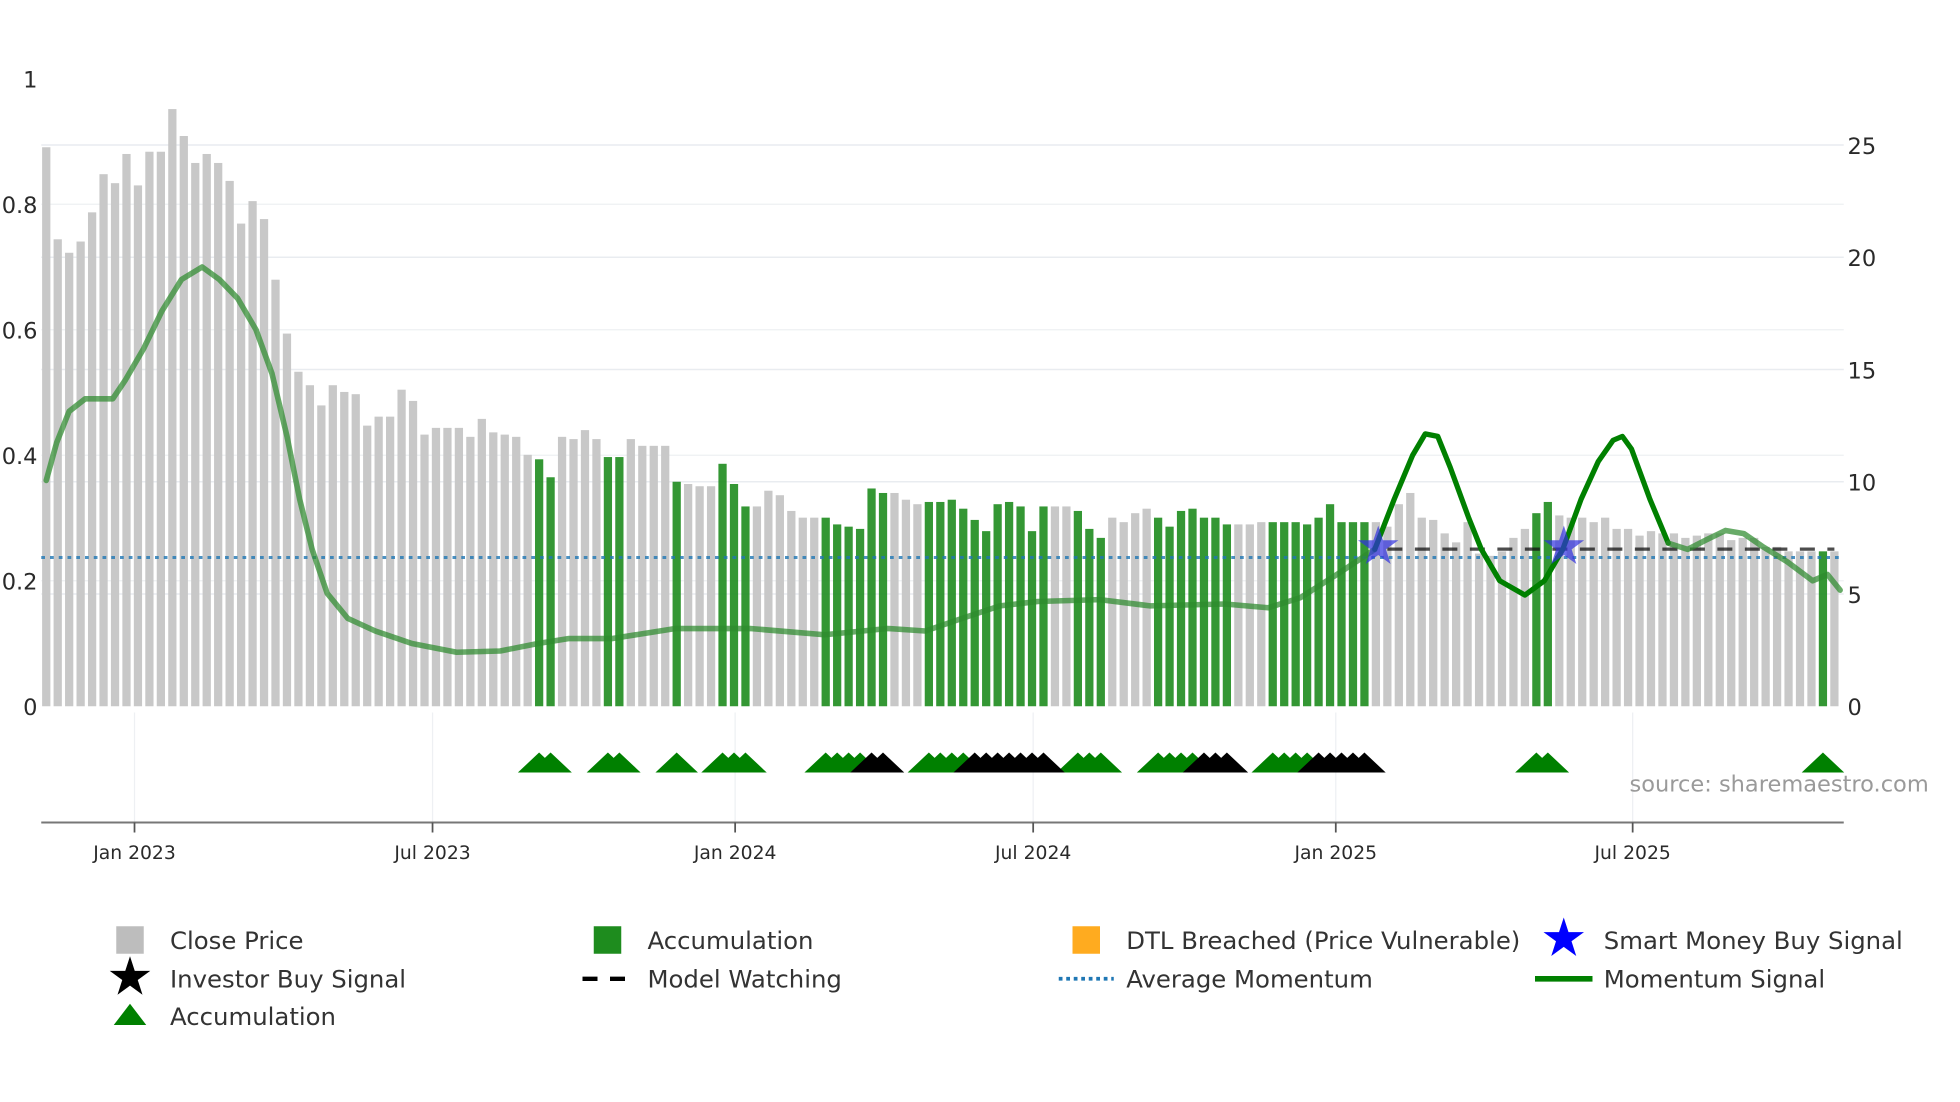 This screenshot has width=1960, height=1102. I want to click on x-tick-label: Jul 2025, so click(1632, 853).